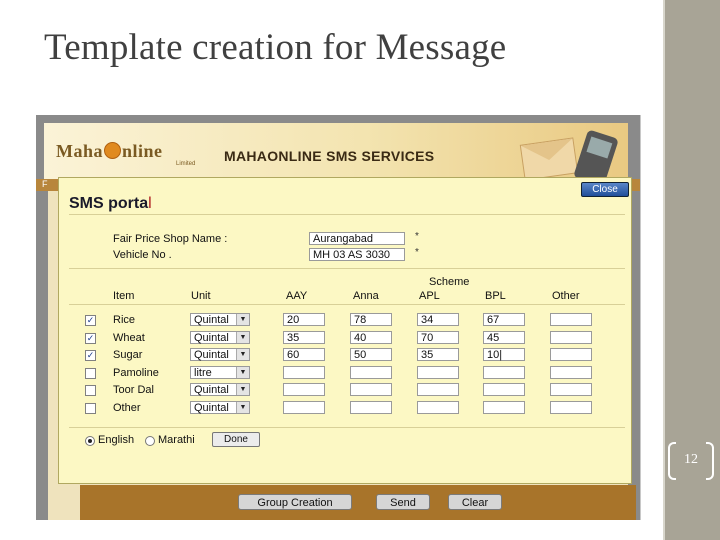  Describe the element at coordinates (90, 441) in the screenshot. I see `english-radio` at that location.